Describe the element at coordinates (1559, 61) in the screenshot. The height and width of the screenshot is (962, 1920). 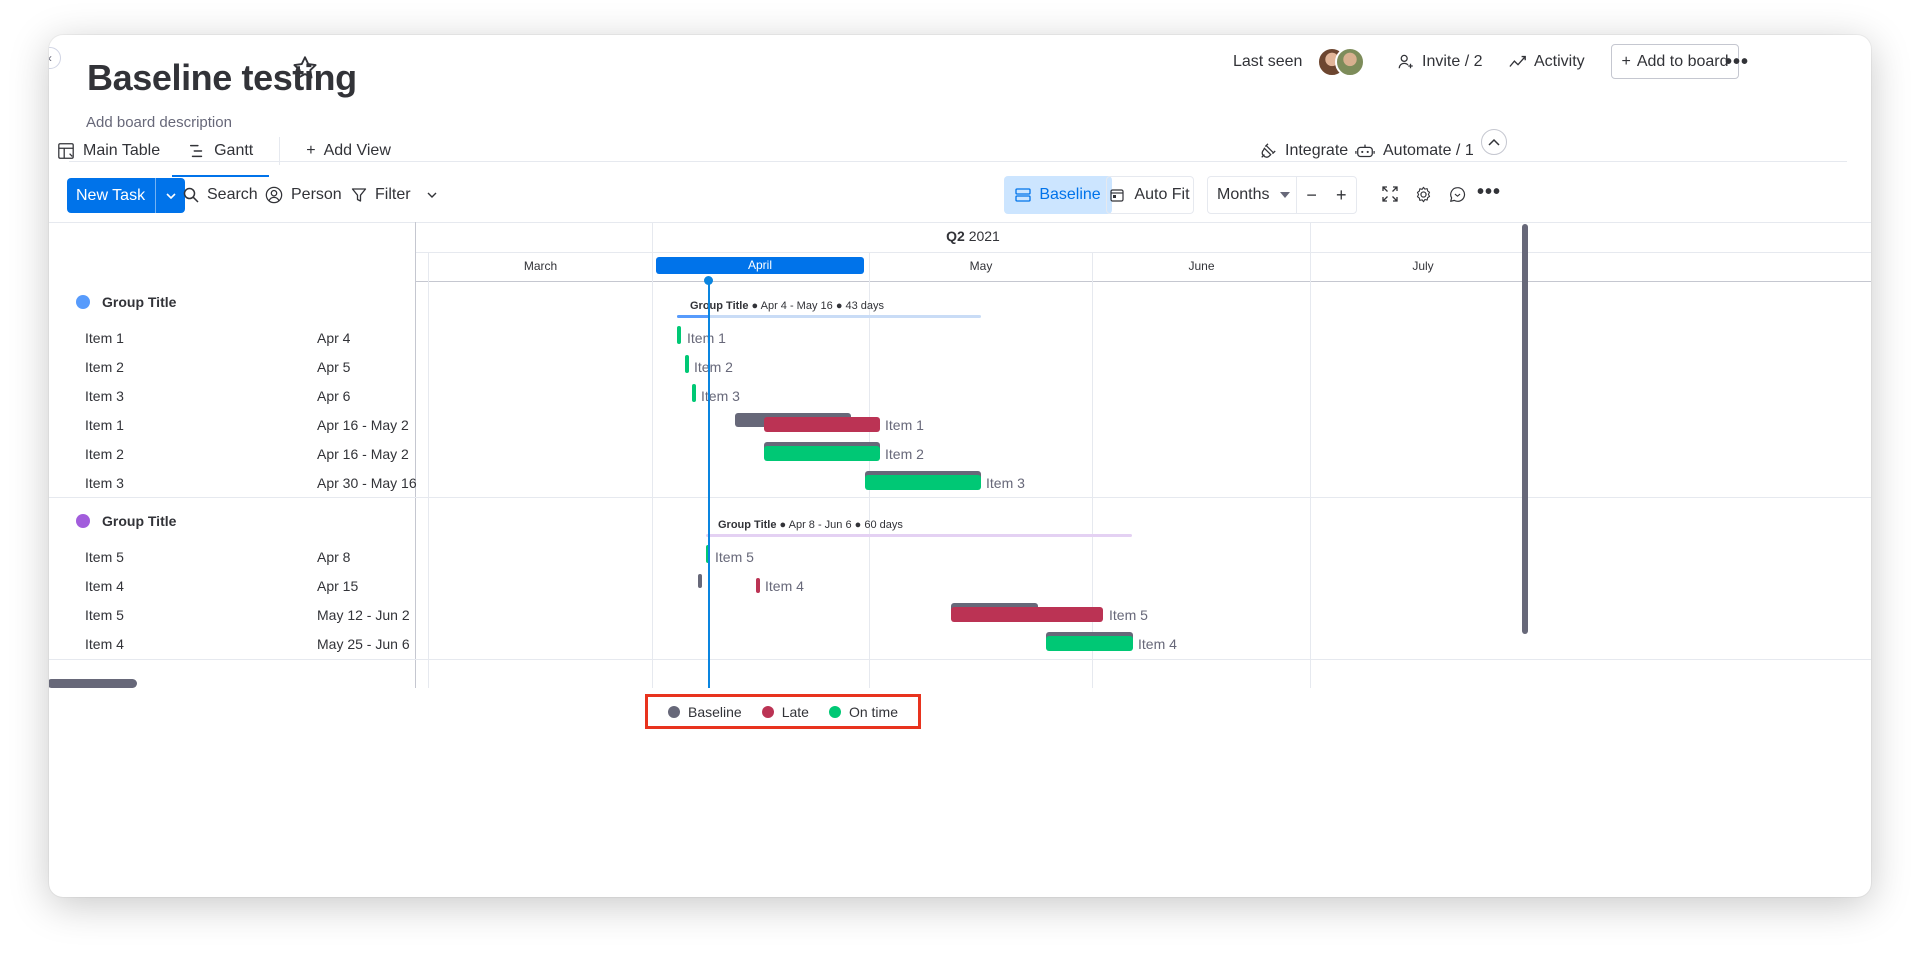
I see `activity-label: Activity` at that location.